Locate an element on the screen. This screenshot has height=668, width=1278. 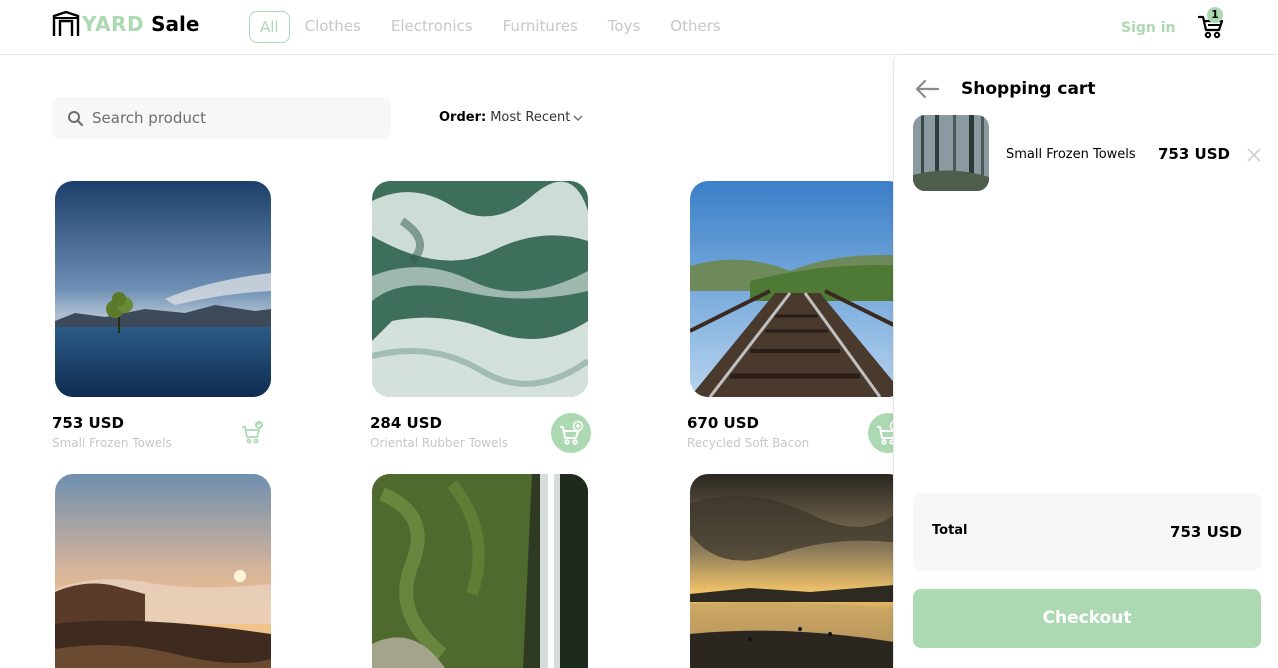
cart-item-name: Small Frozen Towels is located at coordinates (1071, 154).